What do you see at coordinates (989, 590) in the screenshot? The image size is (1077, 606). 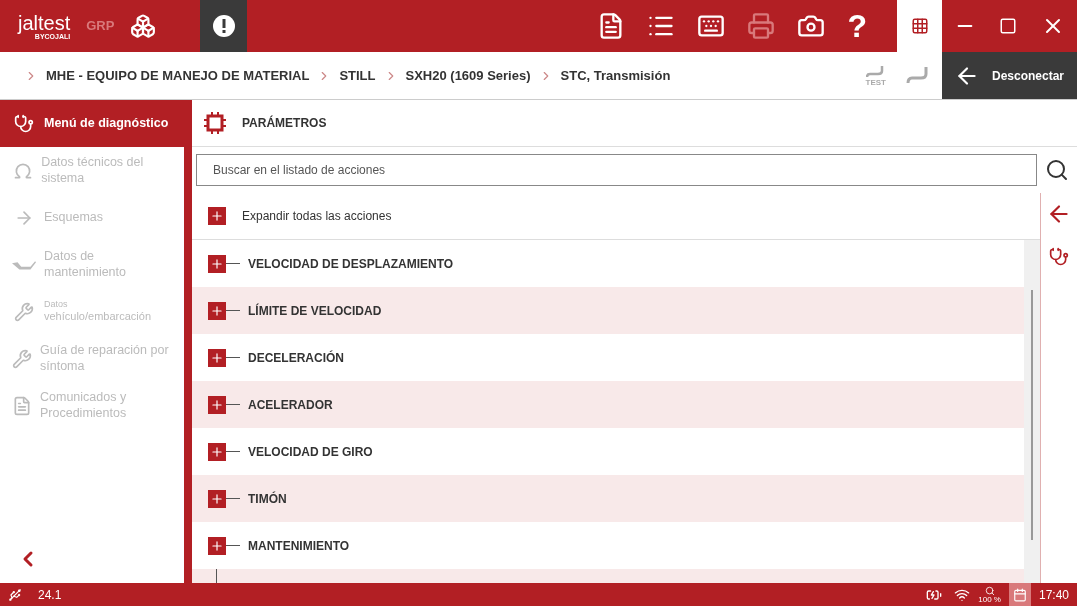 I see `zoom-icon` at bounding box center [989, 590].